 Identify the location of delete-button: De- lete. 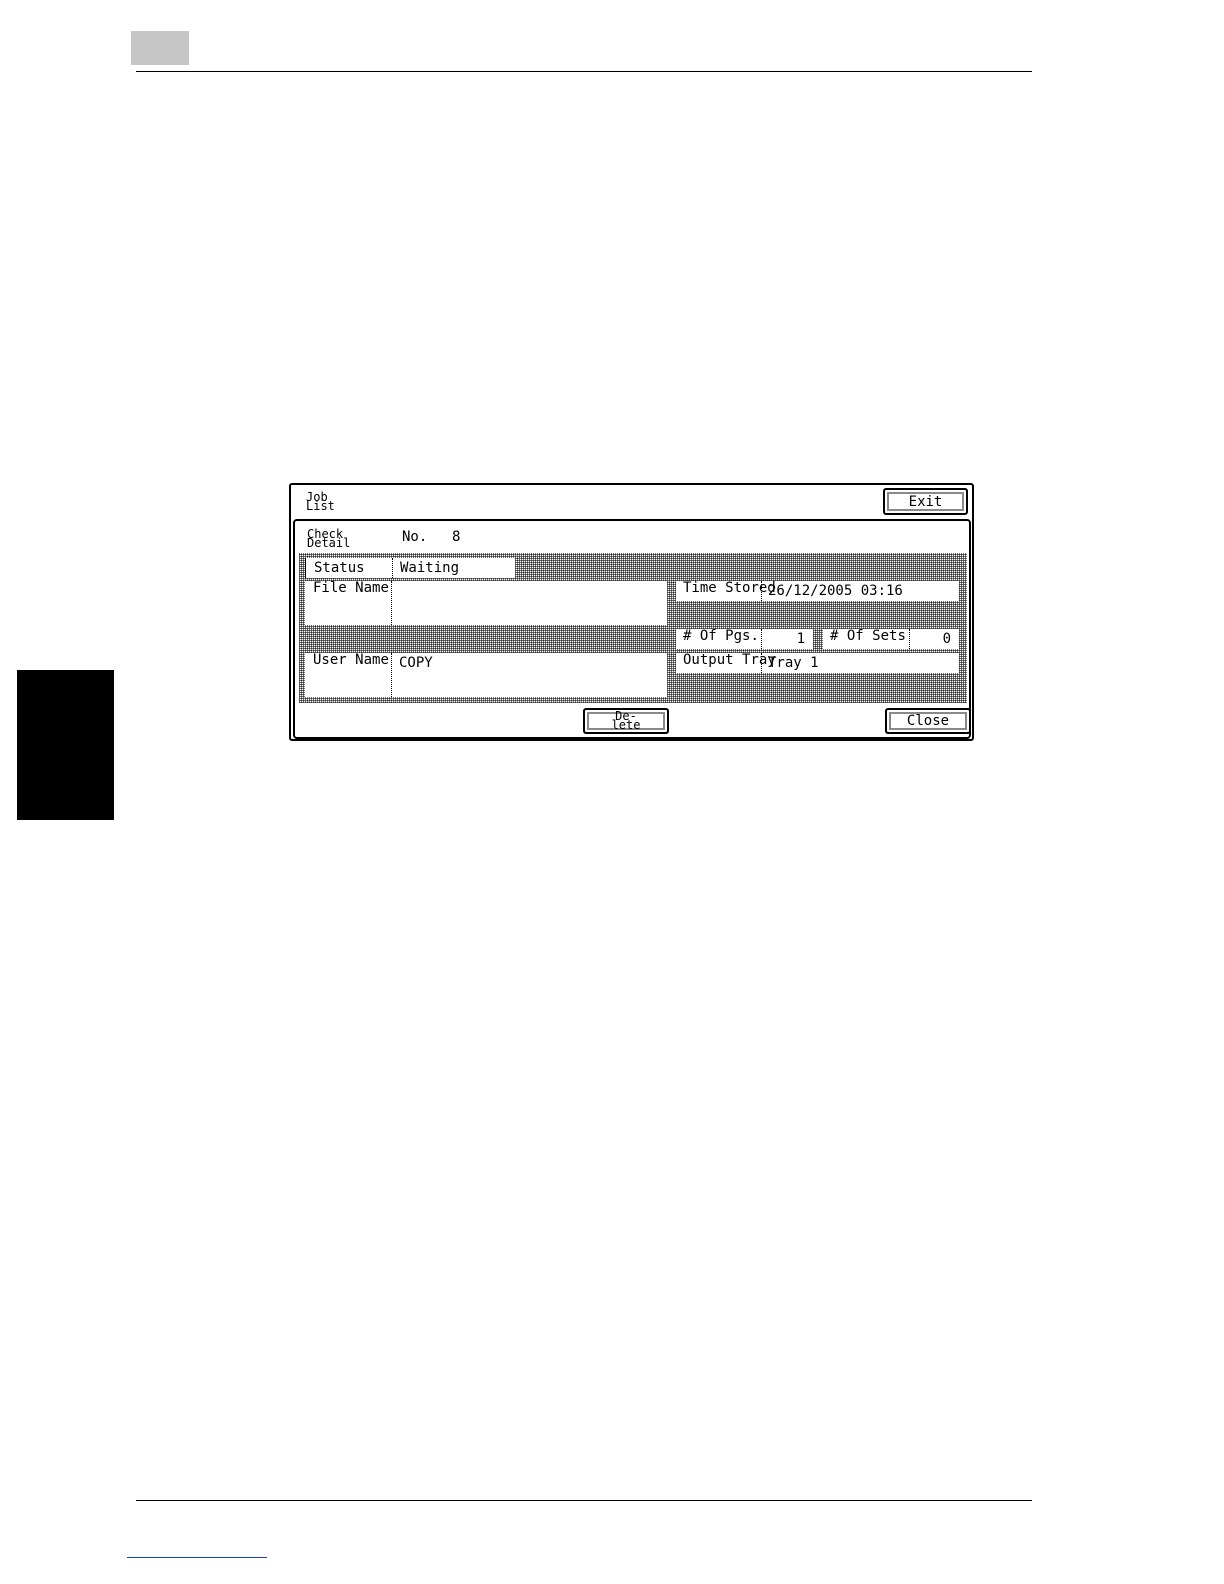
(626, 721).